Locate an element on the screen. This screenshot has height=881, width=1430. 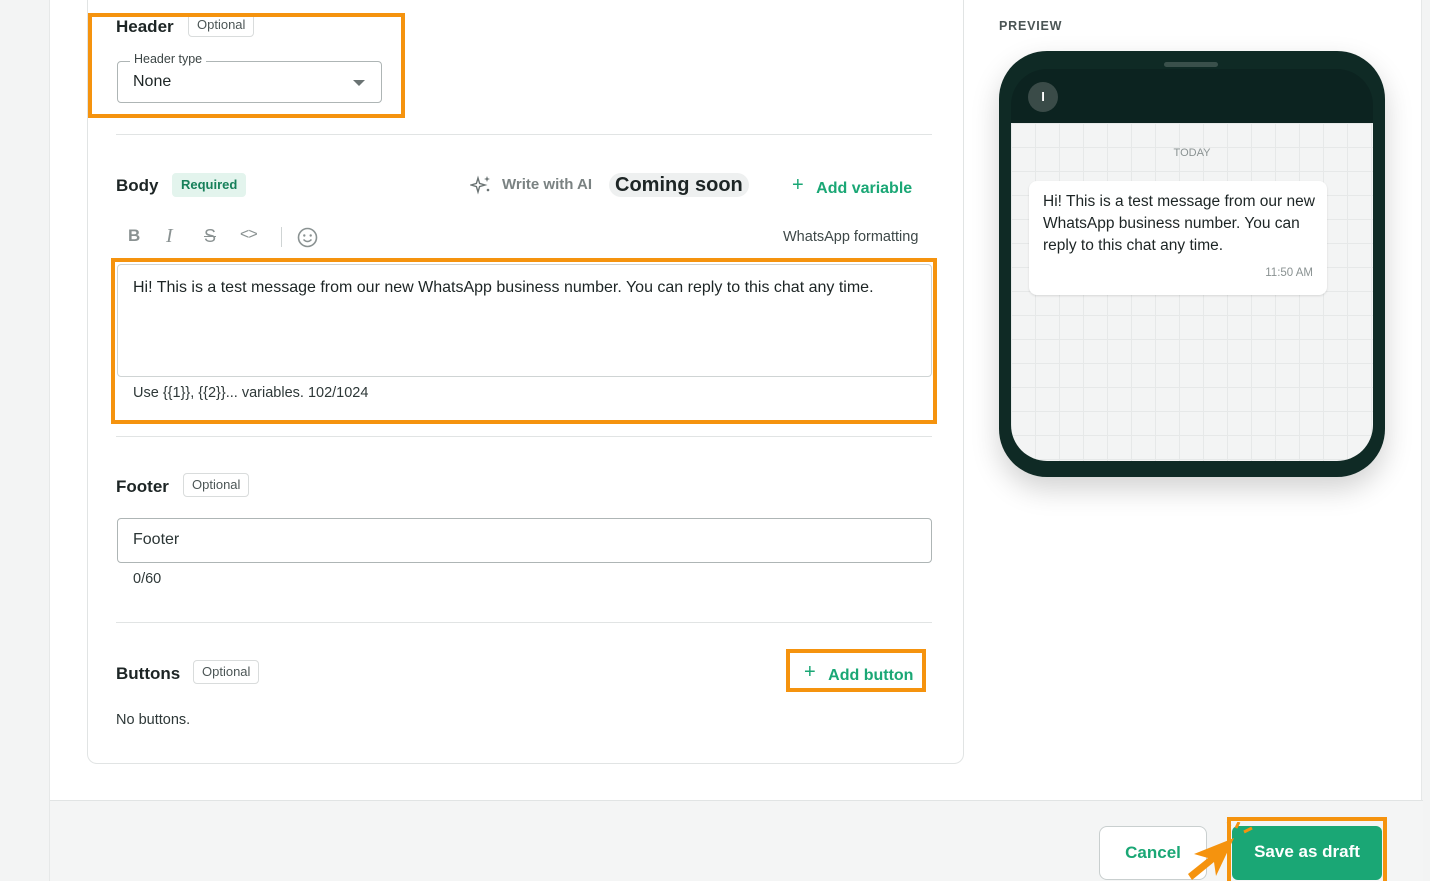
footer-input: Footer is located at coordinates (524, 540).